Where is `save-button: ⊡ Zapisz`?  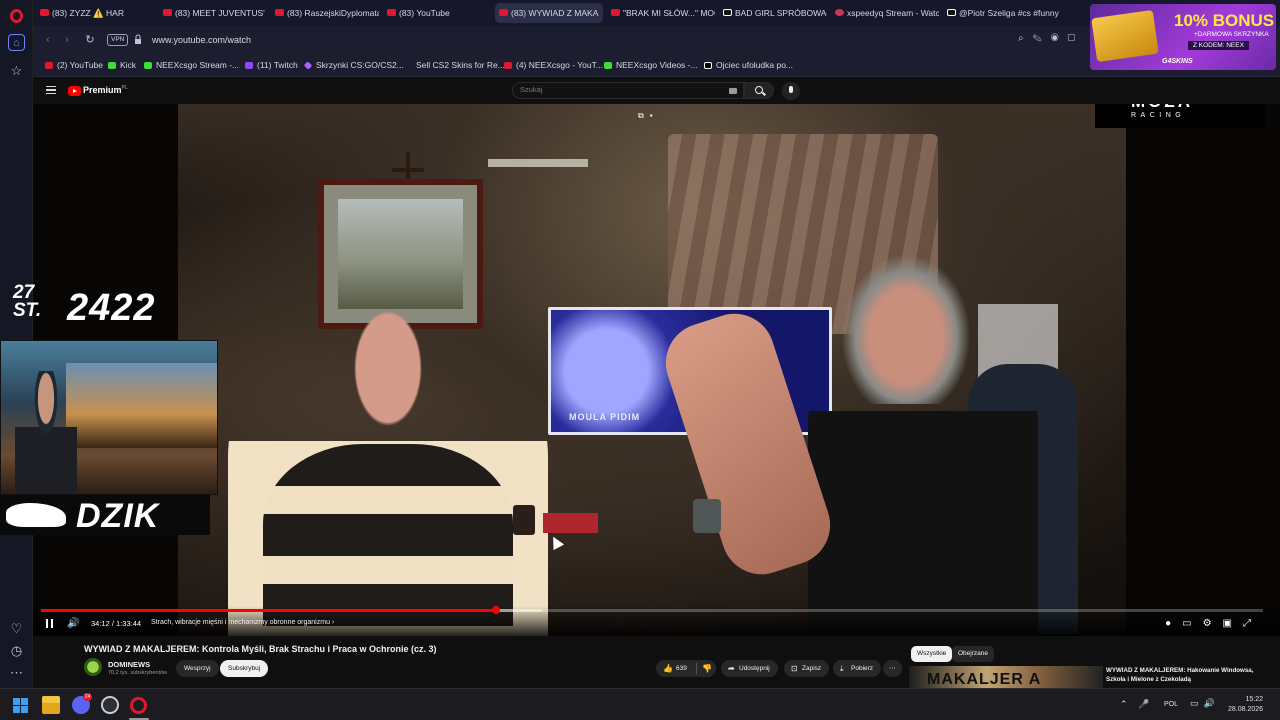
save-button: ⊡ Zapisz is located at coordinates (807, 668).